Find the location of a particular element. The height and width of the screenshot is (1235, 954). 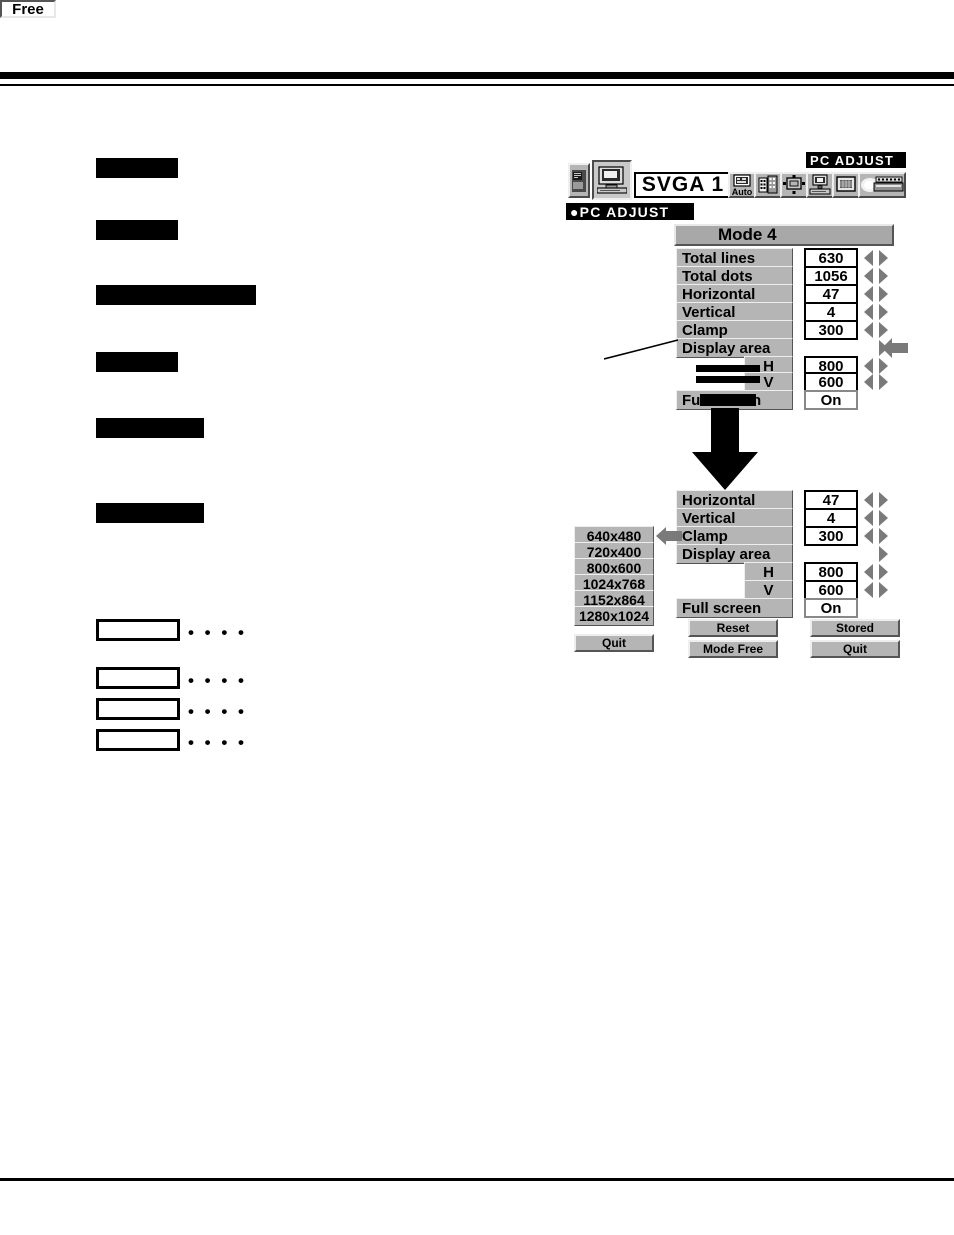

page-top-rule-thin is located at coordinates (477, 85).